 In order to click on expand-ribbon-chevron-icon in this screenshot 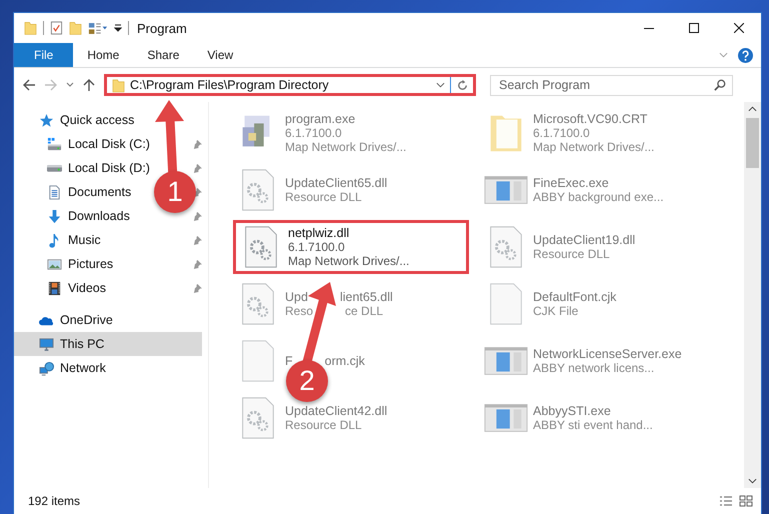, I will do `click(723, 55)`.